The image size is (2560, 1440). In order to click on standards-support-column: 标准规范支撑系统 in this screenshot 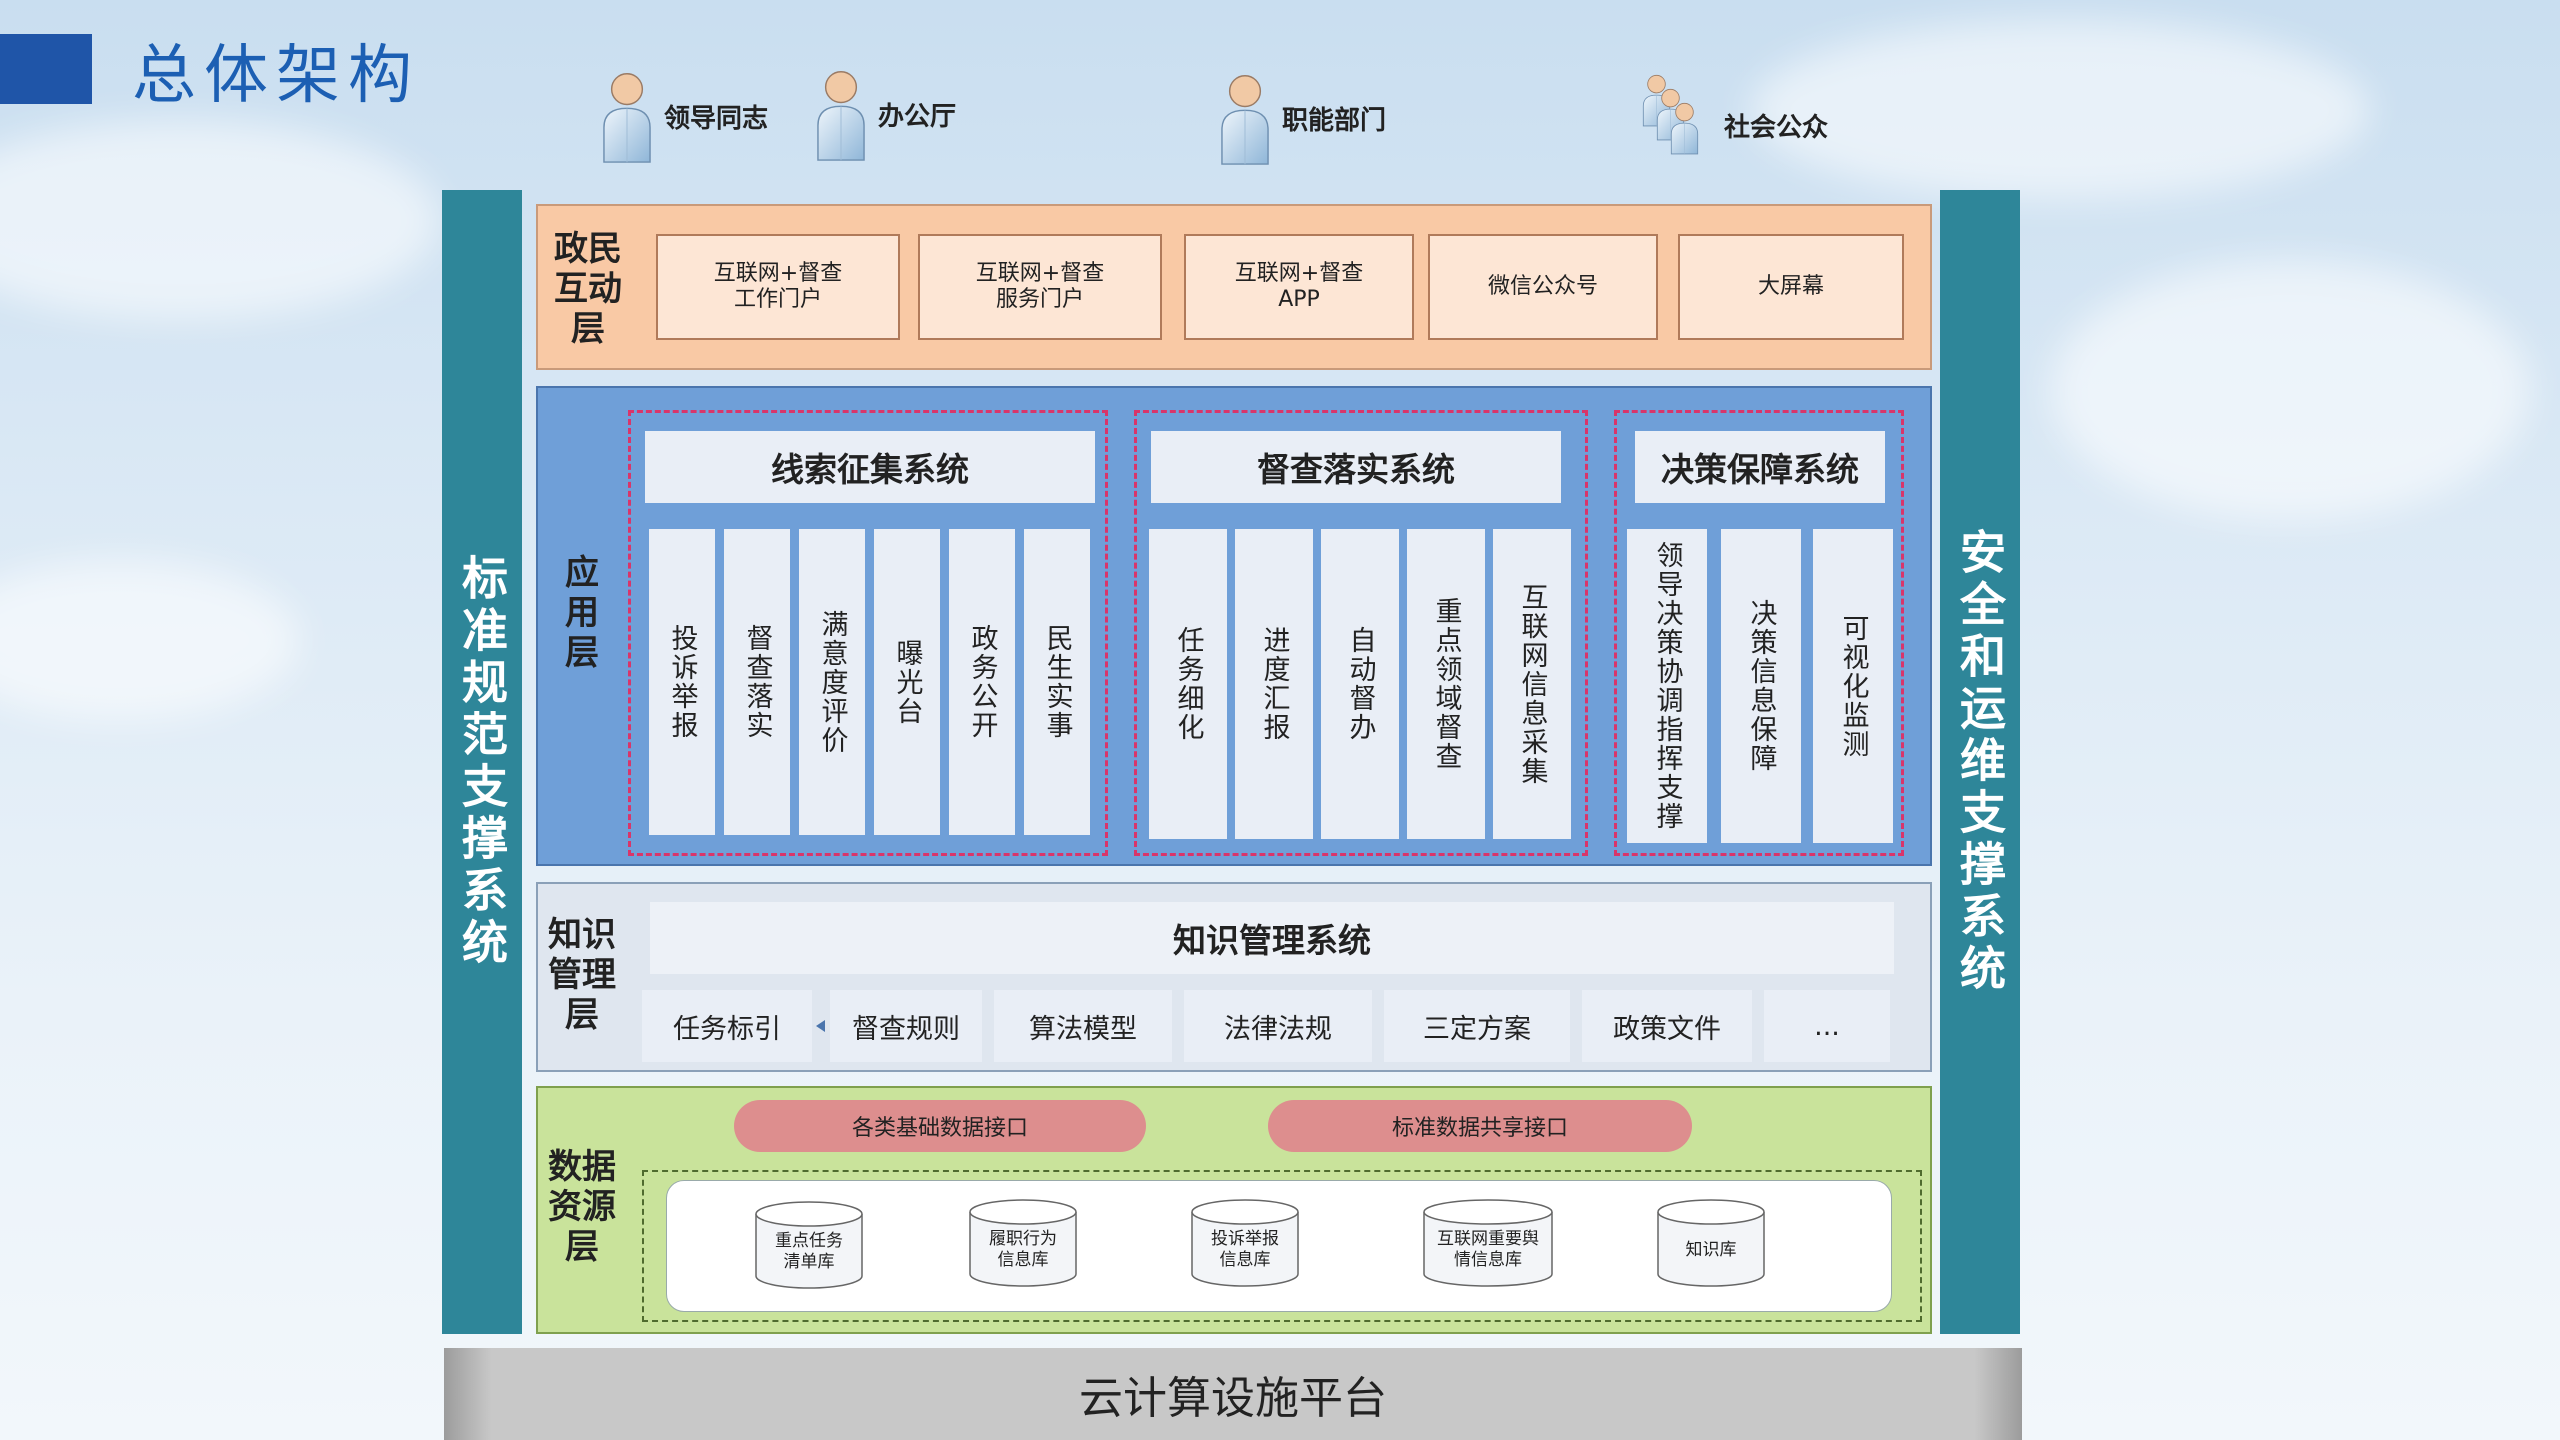, I will do `click(482, 762)`.